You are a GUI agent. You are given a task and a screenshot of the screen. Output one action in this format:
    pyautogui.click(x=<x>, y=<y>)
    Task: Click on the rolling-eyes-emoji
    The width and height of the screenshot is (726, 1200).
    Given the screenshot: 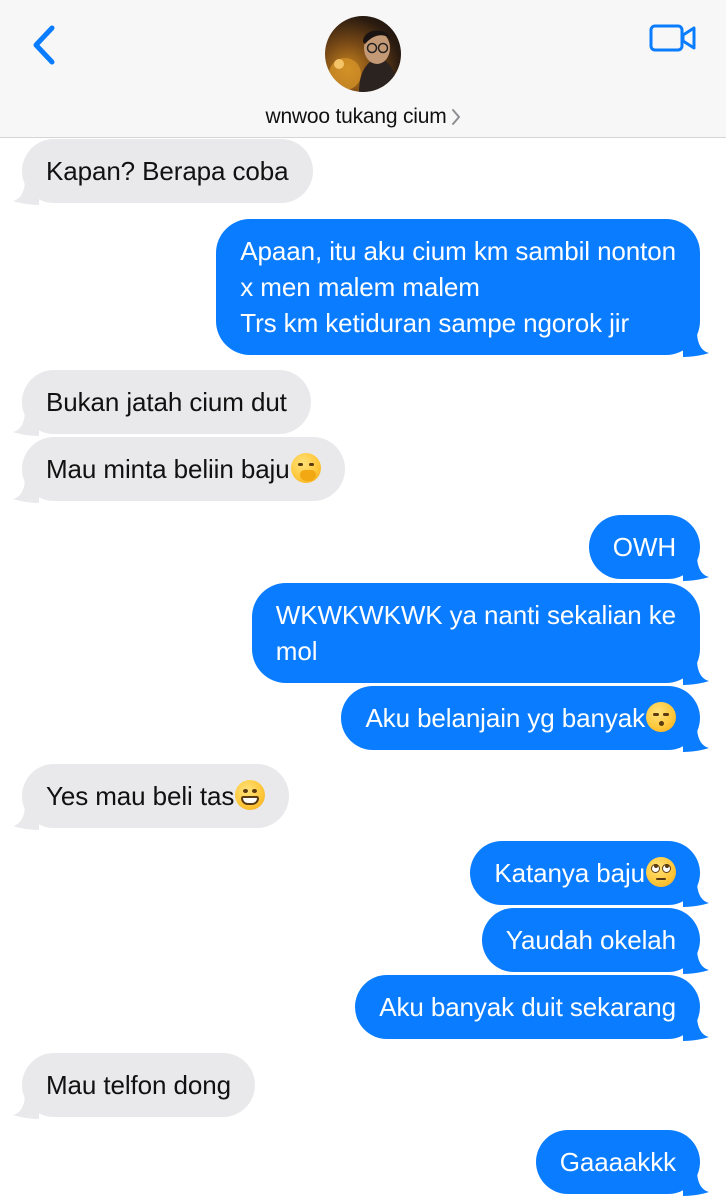 What is the action you would take?
    pyautogui.click(x=661, y=872)
    